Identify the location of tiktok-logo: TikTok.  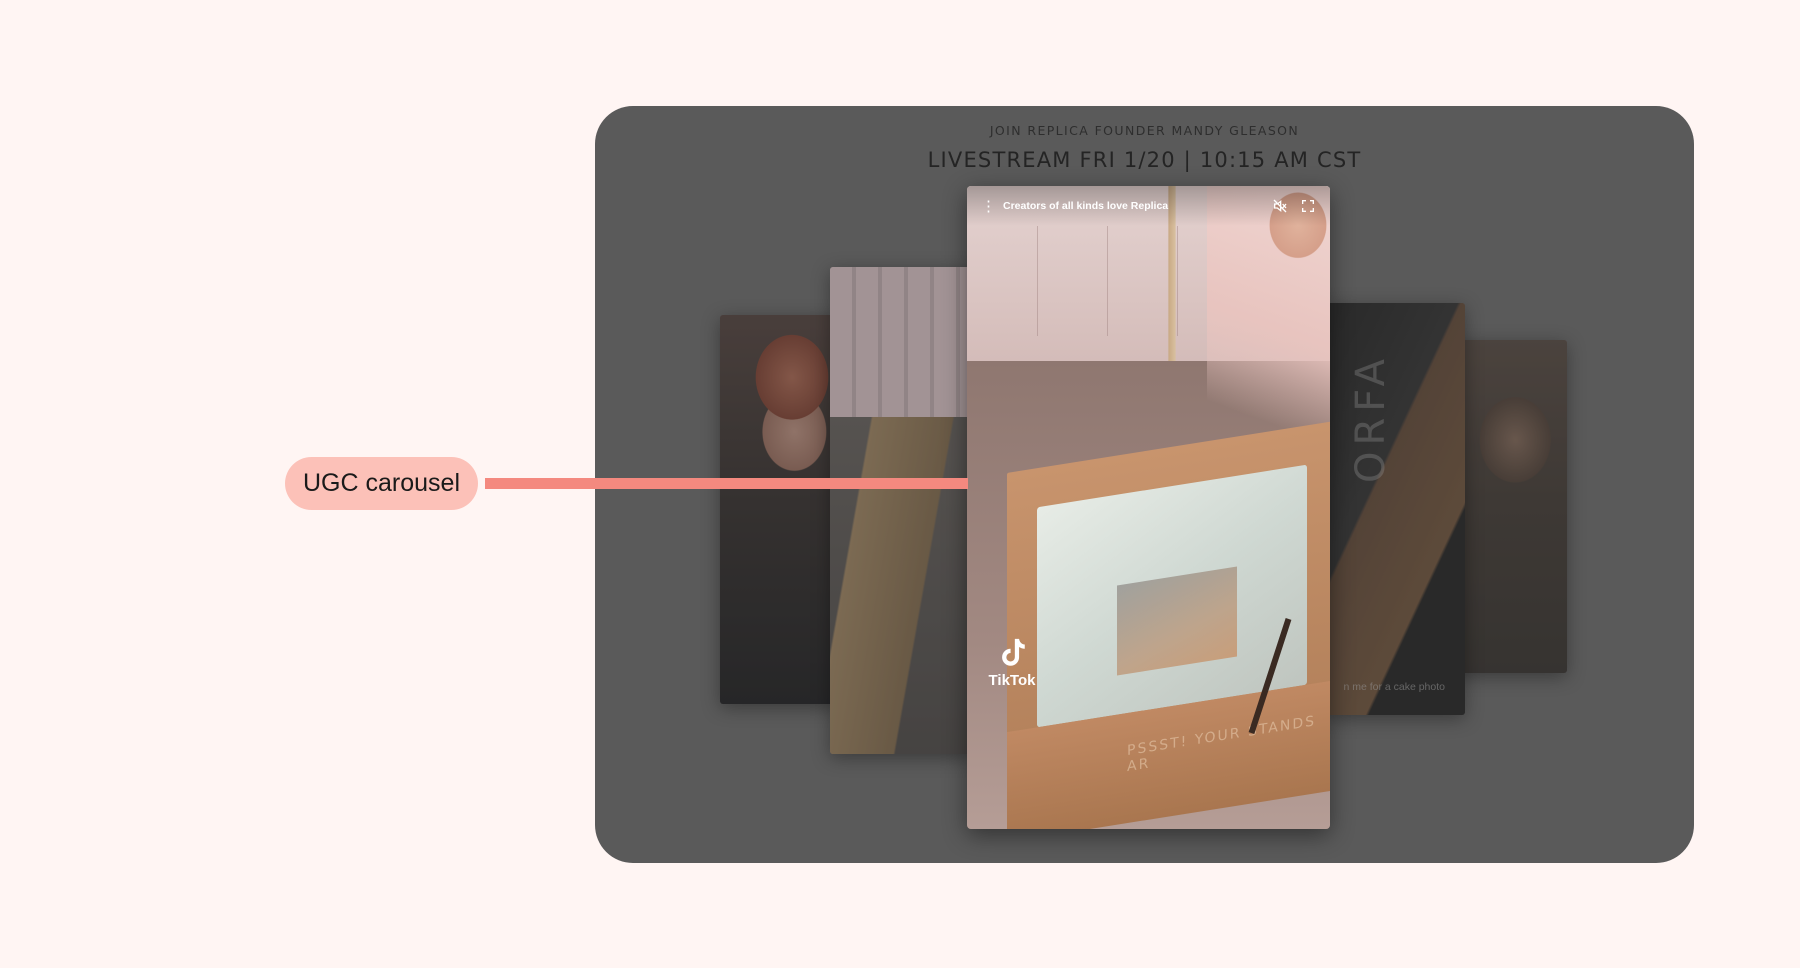
(1012, 663).